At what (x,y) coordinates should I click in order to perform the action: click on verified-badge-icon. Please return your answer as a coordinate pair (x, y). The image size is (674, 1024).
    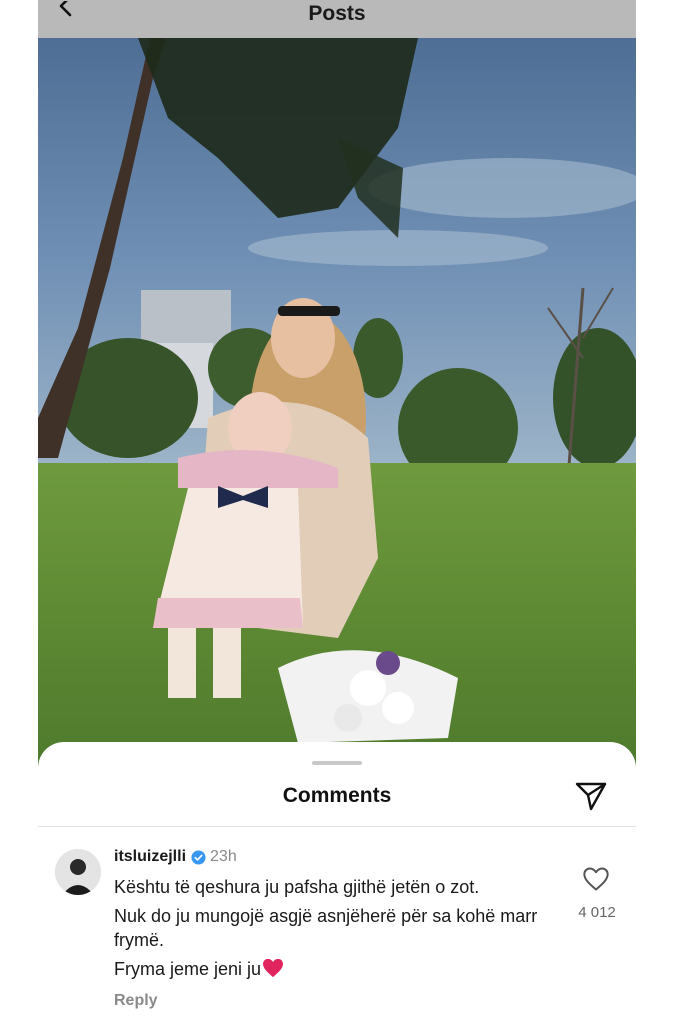
    Looking at the image, I should click on (198, 857).